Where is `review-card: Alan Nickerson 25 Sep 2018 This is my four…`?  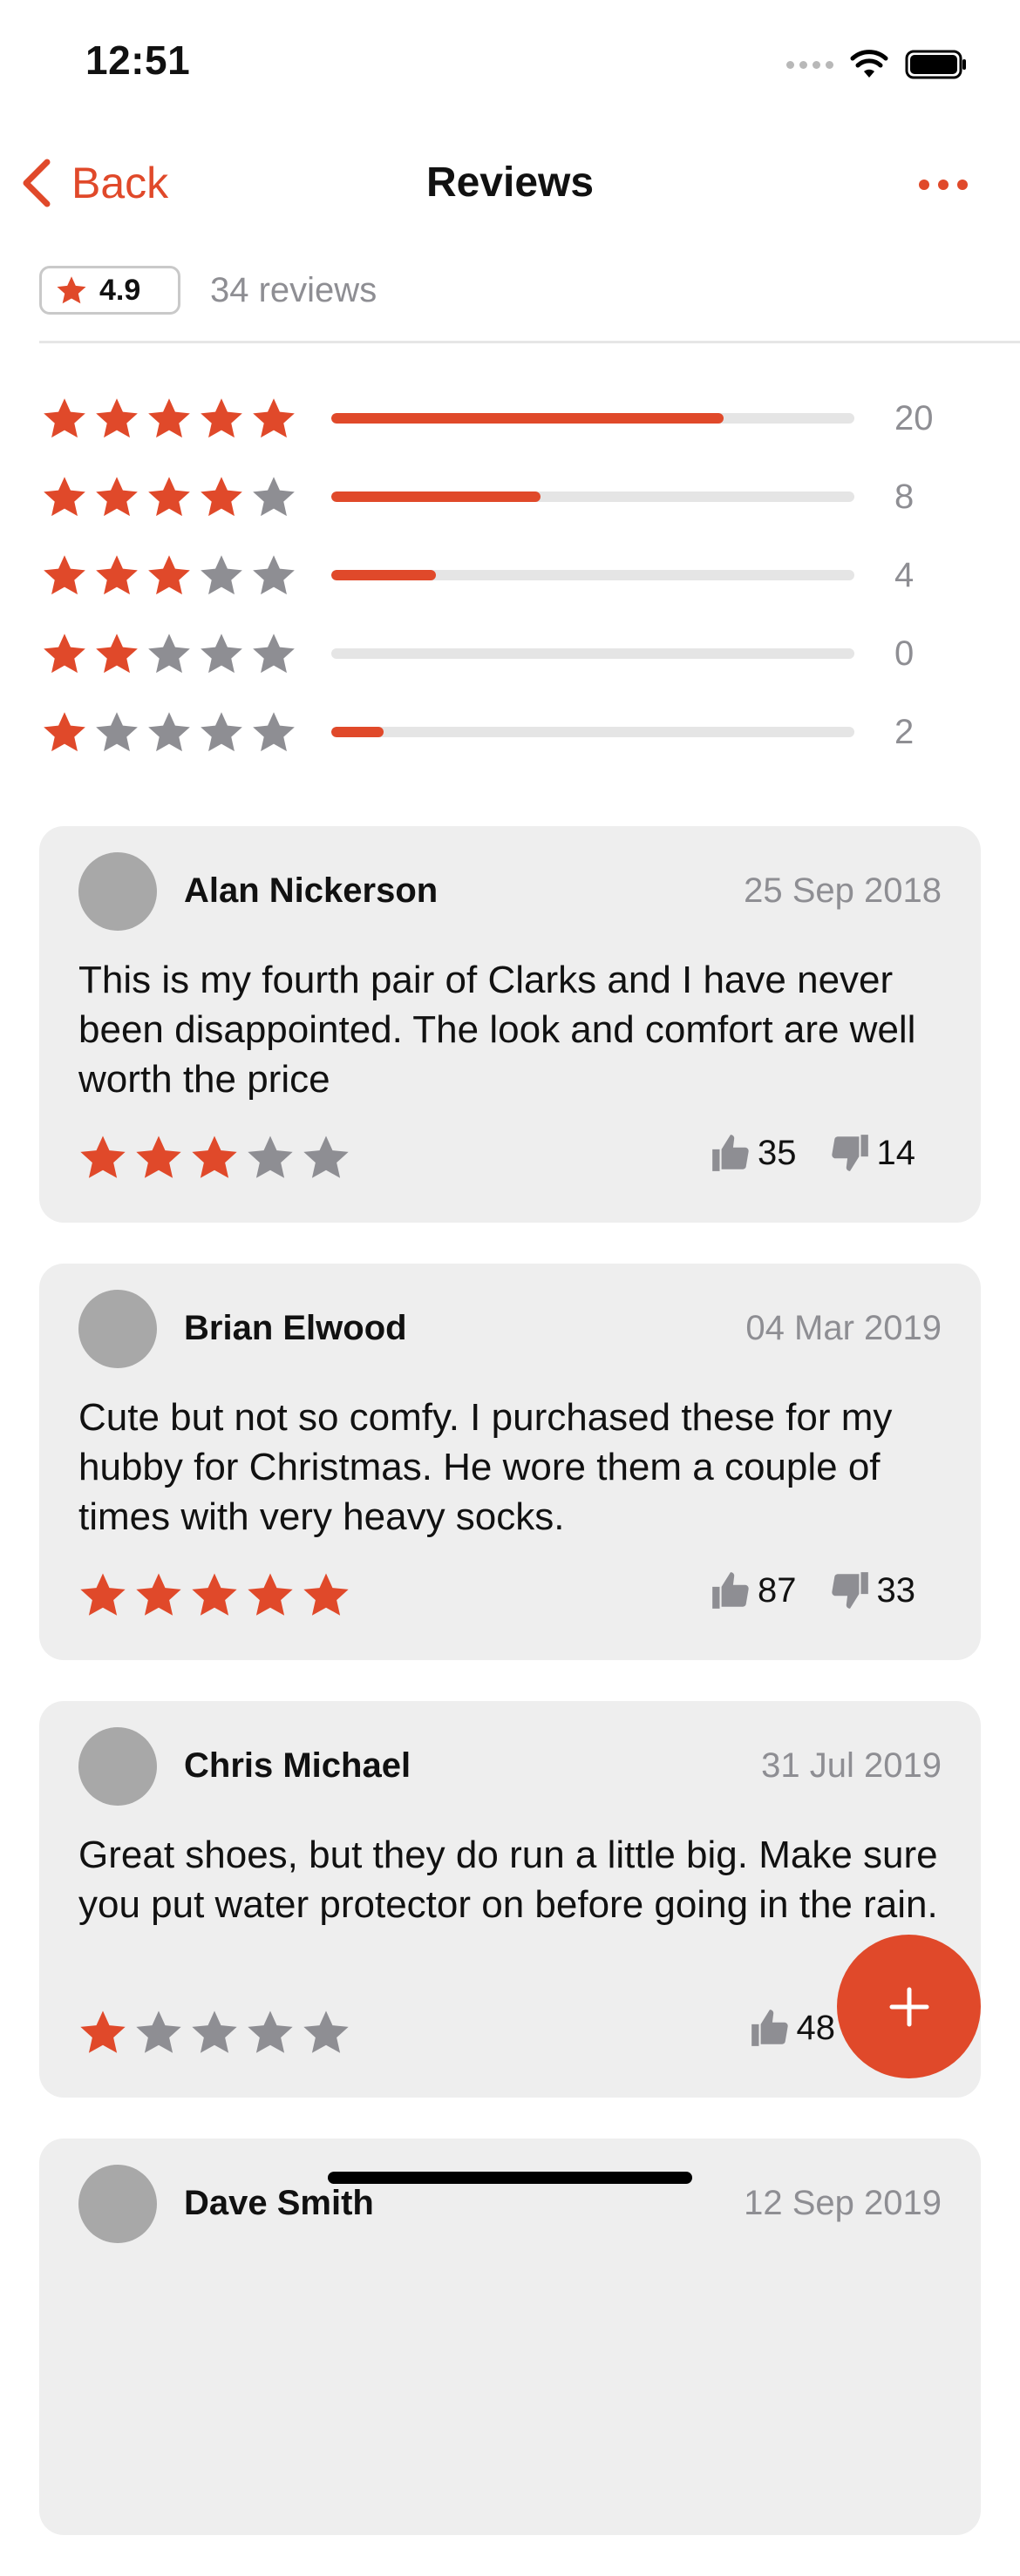 review-card: Alan Nickerson 25 Sep 2018 This is my four… is located at coordinates (510, 1025).